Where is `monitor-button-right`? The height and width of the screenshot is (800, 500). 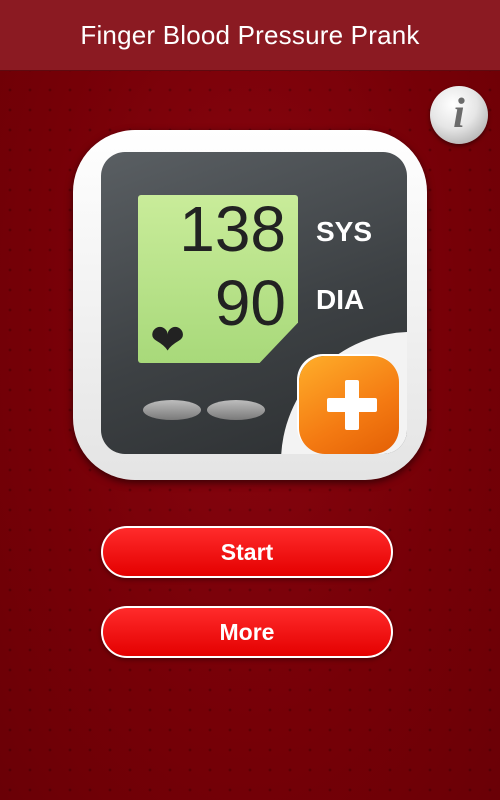
monitor-button-right is located at coordinates (236, 410).